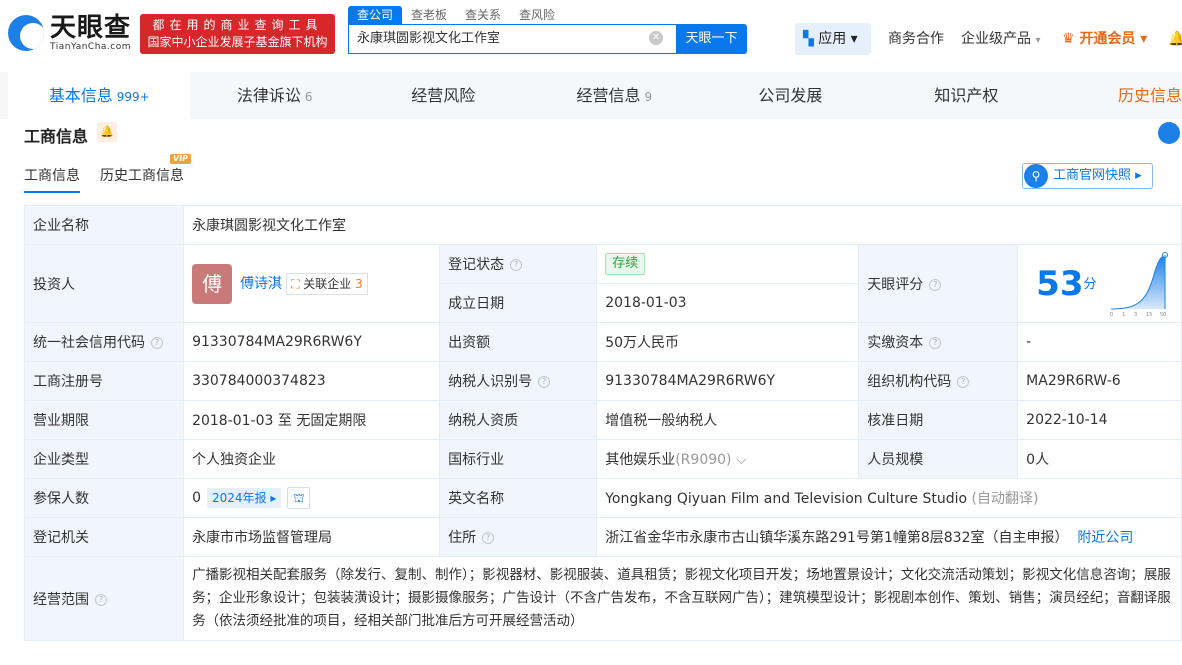  I want to click on related-count: 3, so click(359, 283).